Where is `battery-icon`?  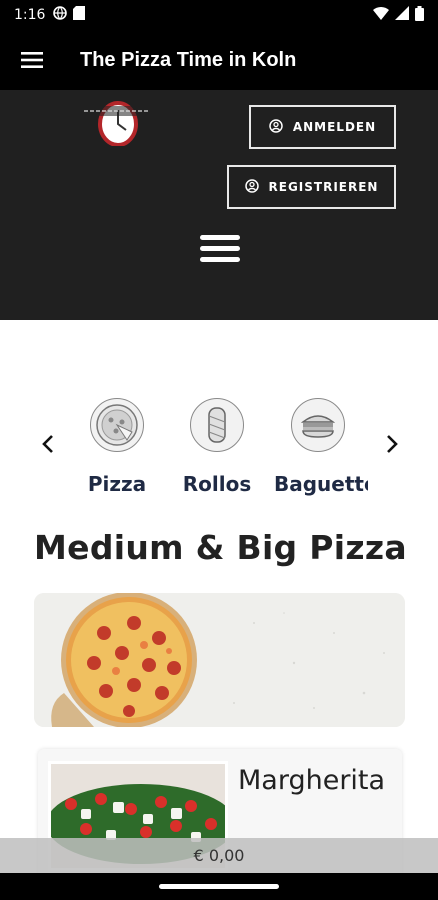
battery-icon is located at coordinates (419, 15).